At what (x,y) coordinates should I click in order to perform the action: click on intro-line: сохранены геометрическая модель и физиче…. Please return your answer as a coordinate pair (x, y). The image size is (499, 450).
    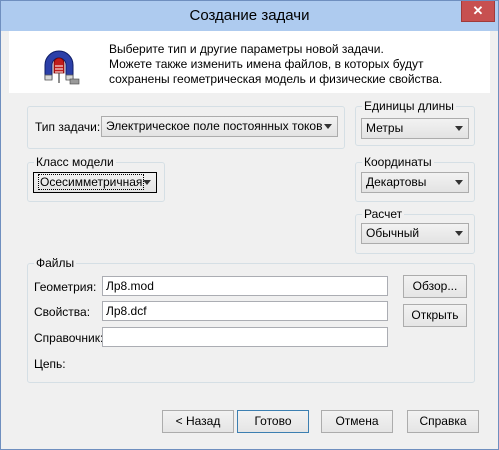
    Looking at the image, I should click on (276, 79).